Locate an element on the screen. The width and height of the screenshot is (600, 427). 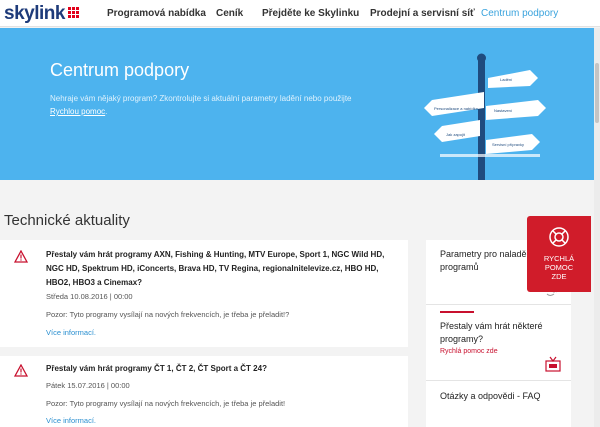
quick-help-label: RYCHLÁ POMOC ZDE is located at coordinates (559, 267).